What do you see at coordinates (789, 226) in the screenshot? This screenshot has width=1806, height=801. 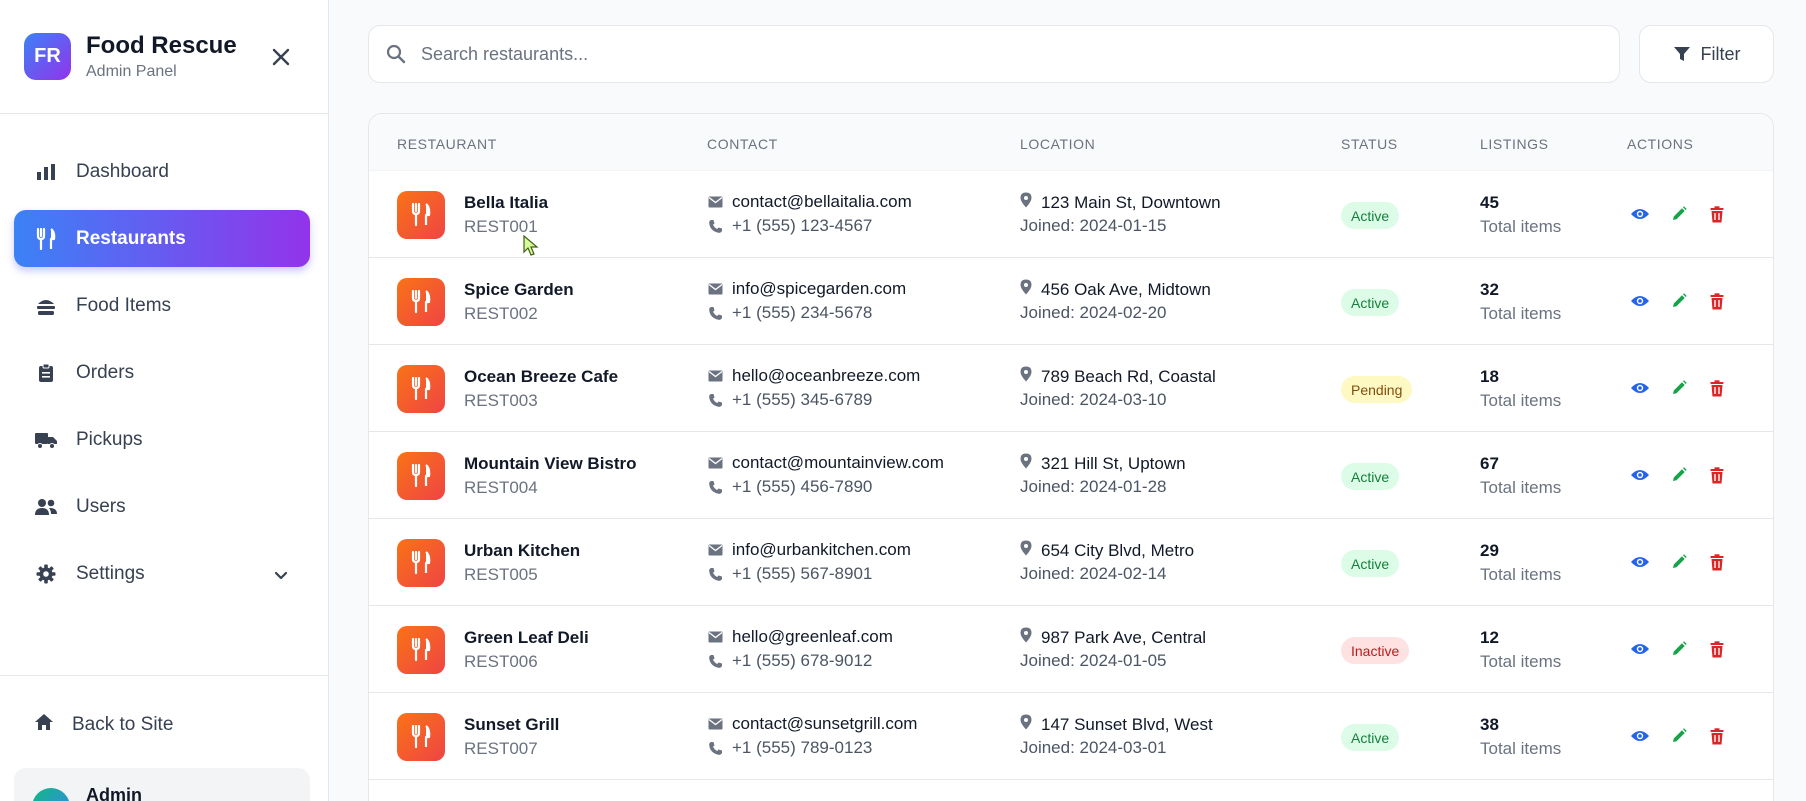 I see `contact-phone: +1 (555) 123-4567` at bounding box center [789, 226].